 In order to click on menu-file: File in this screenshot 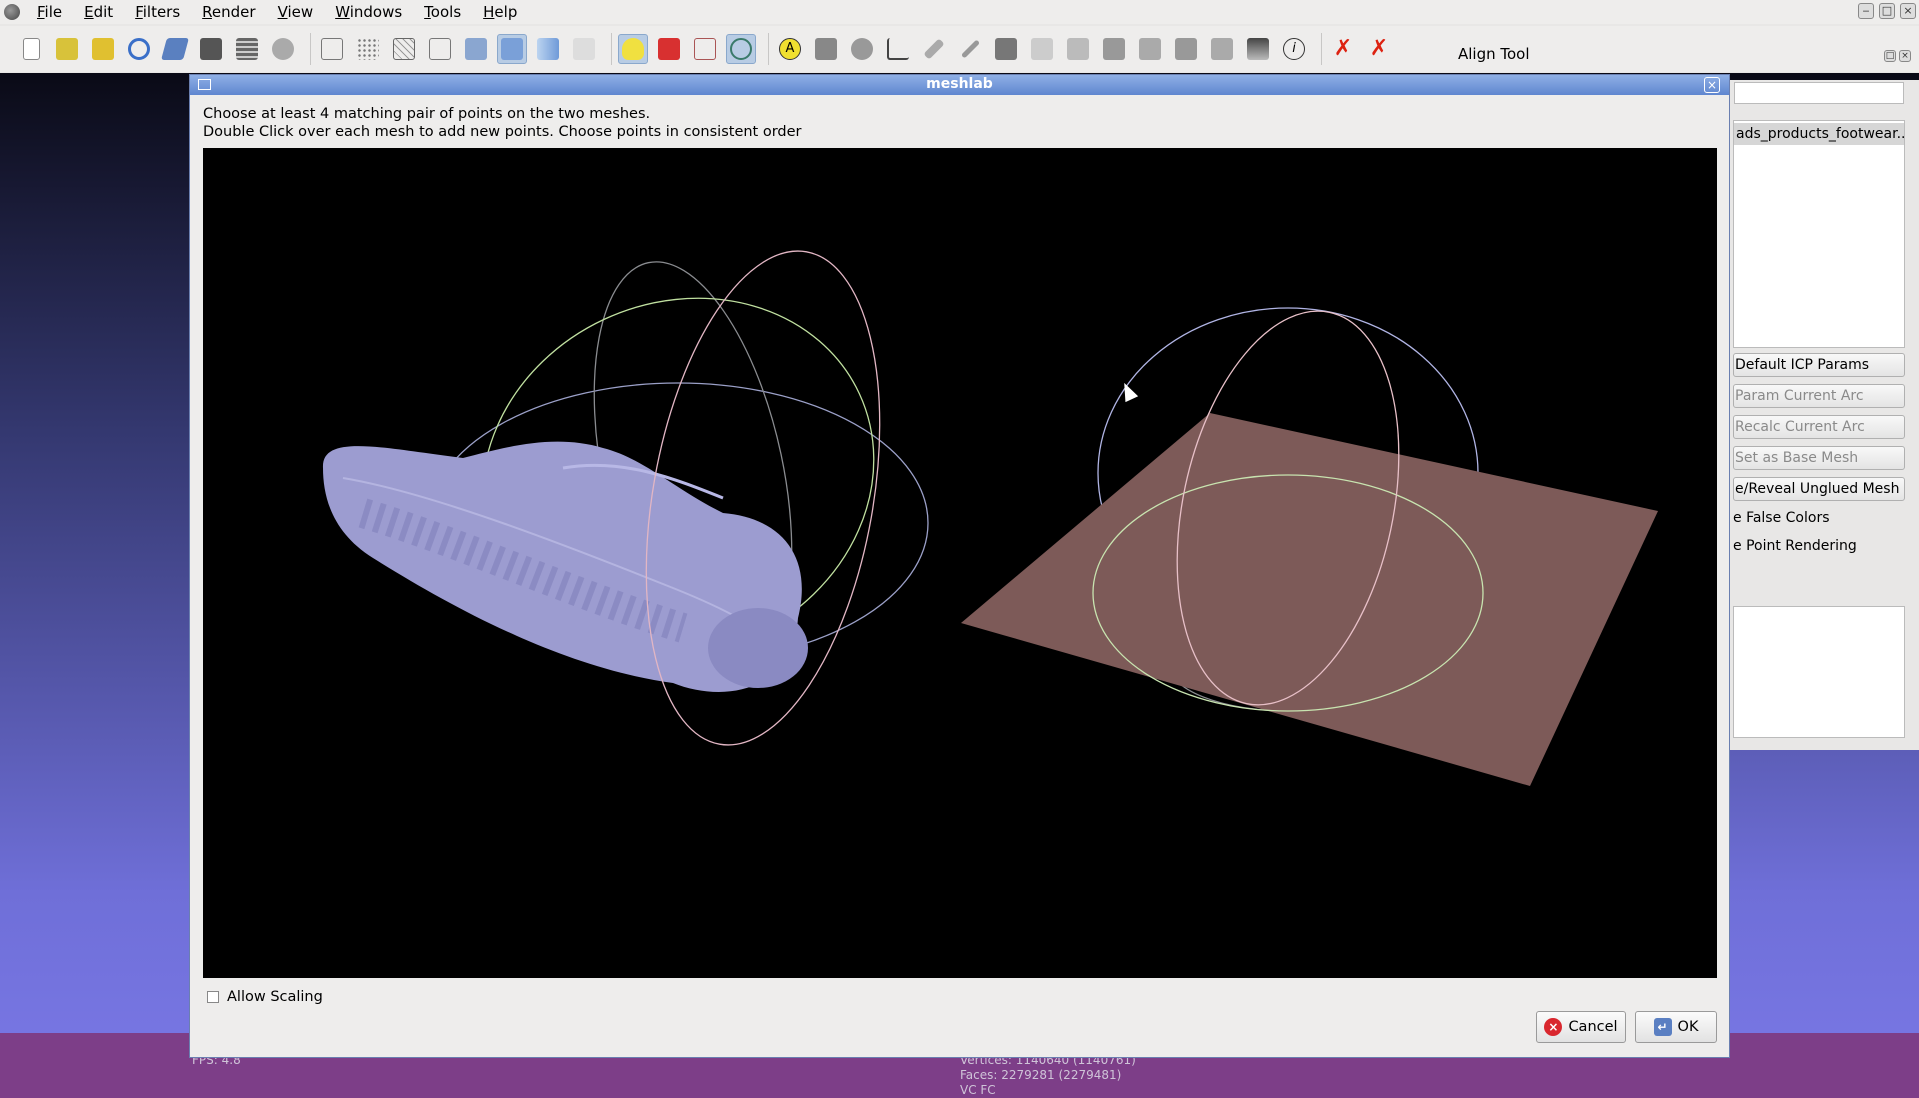, I will do `click(49, 12)`.